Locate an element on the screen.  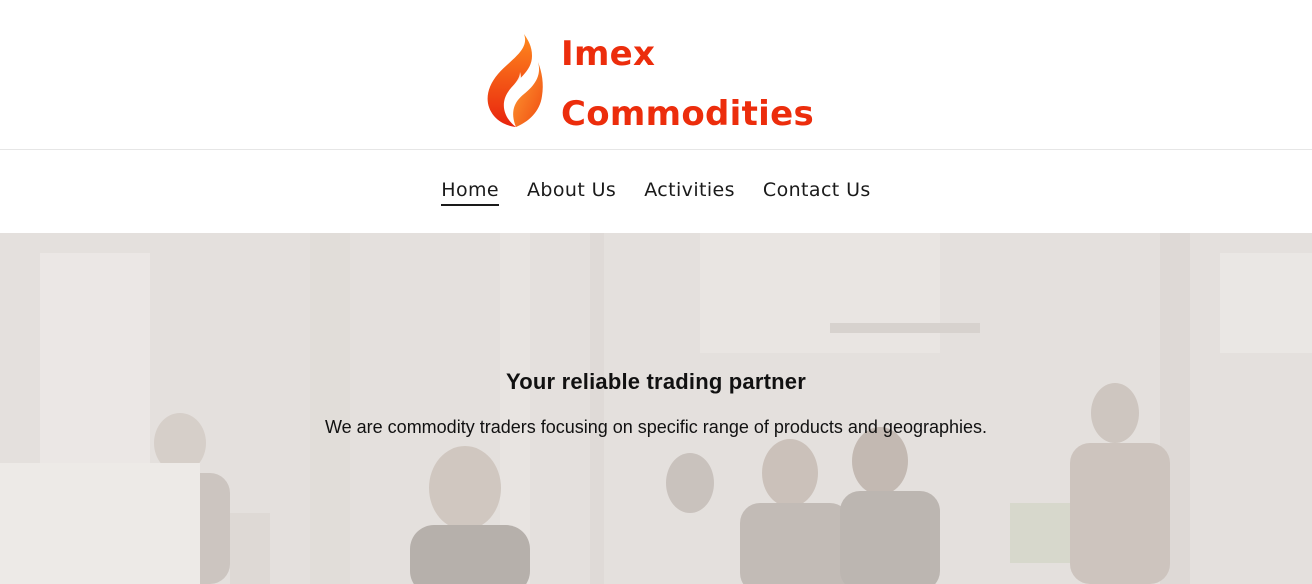
main-nav: Home About Us Activities Contact Us is located at coordinates (656, 191).